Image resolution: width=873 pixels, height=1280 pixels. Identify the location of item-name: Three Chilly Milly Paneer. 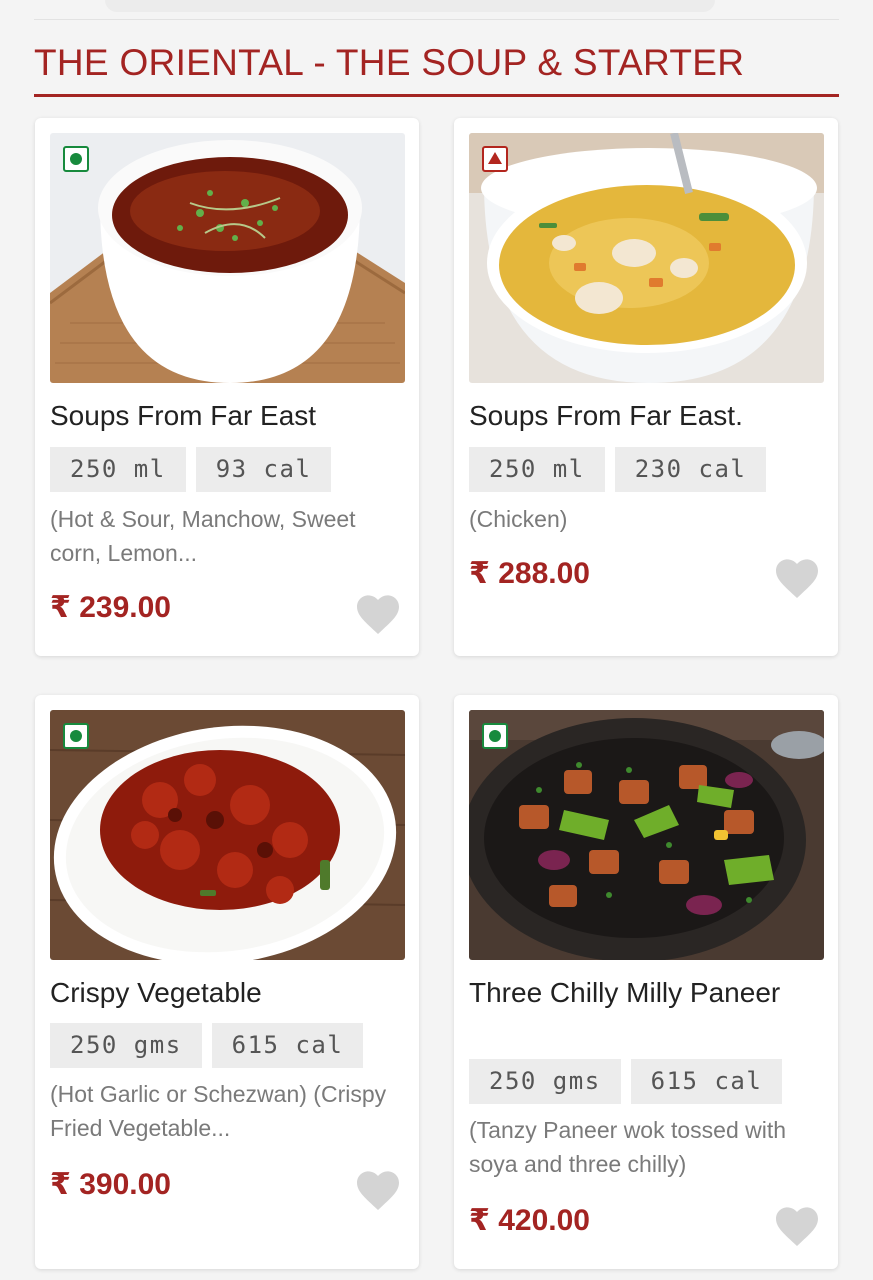
(625, 992).